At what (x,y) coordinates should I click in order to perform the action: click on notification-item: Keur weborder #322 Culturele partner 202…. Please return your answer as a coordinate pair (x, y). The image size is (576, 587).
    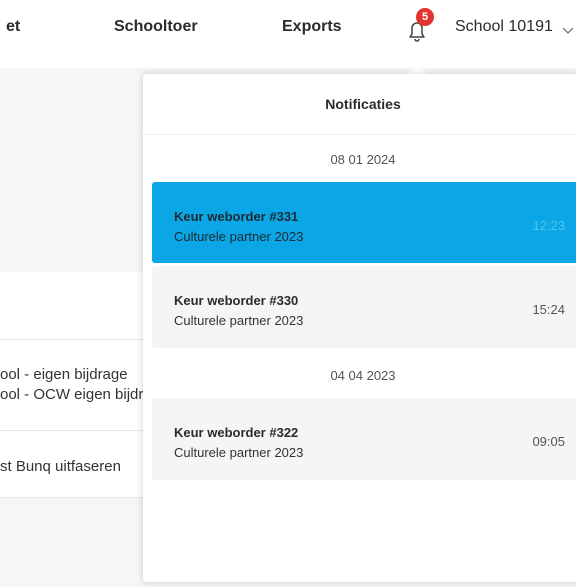
    Looking at the image, I should click on (364, 439).